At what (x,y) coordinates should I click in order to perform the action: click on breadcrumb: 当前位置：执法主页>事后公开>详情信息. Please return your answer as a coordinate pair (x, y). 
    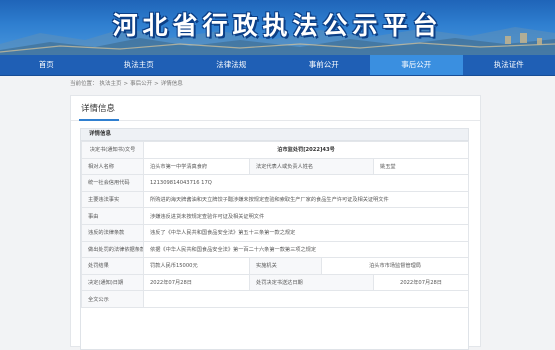
    Looking at the image, I should click on (127, 84).